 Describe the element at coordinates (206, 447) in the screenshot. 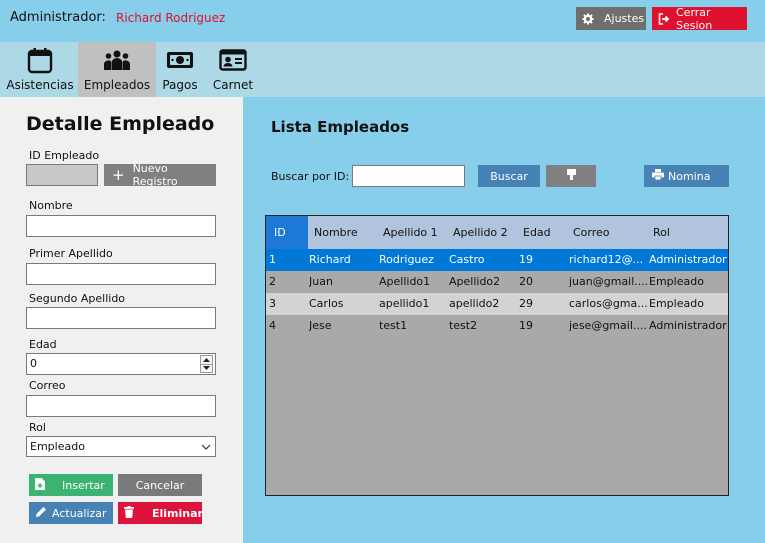

I see `chevron-down-icon` at that location.